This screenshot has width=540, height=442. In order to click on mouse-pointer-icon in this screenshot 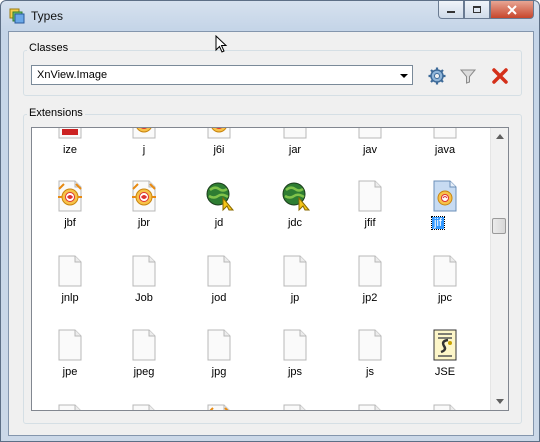, I will do `click(221, 44)`.